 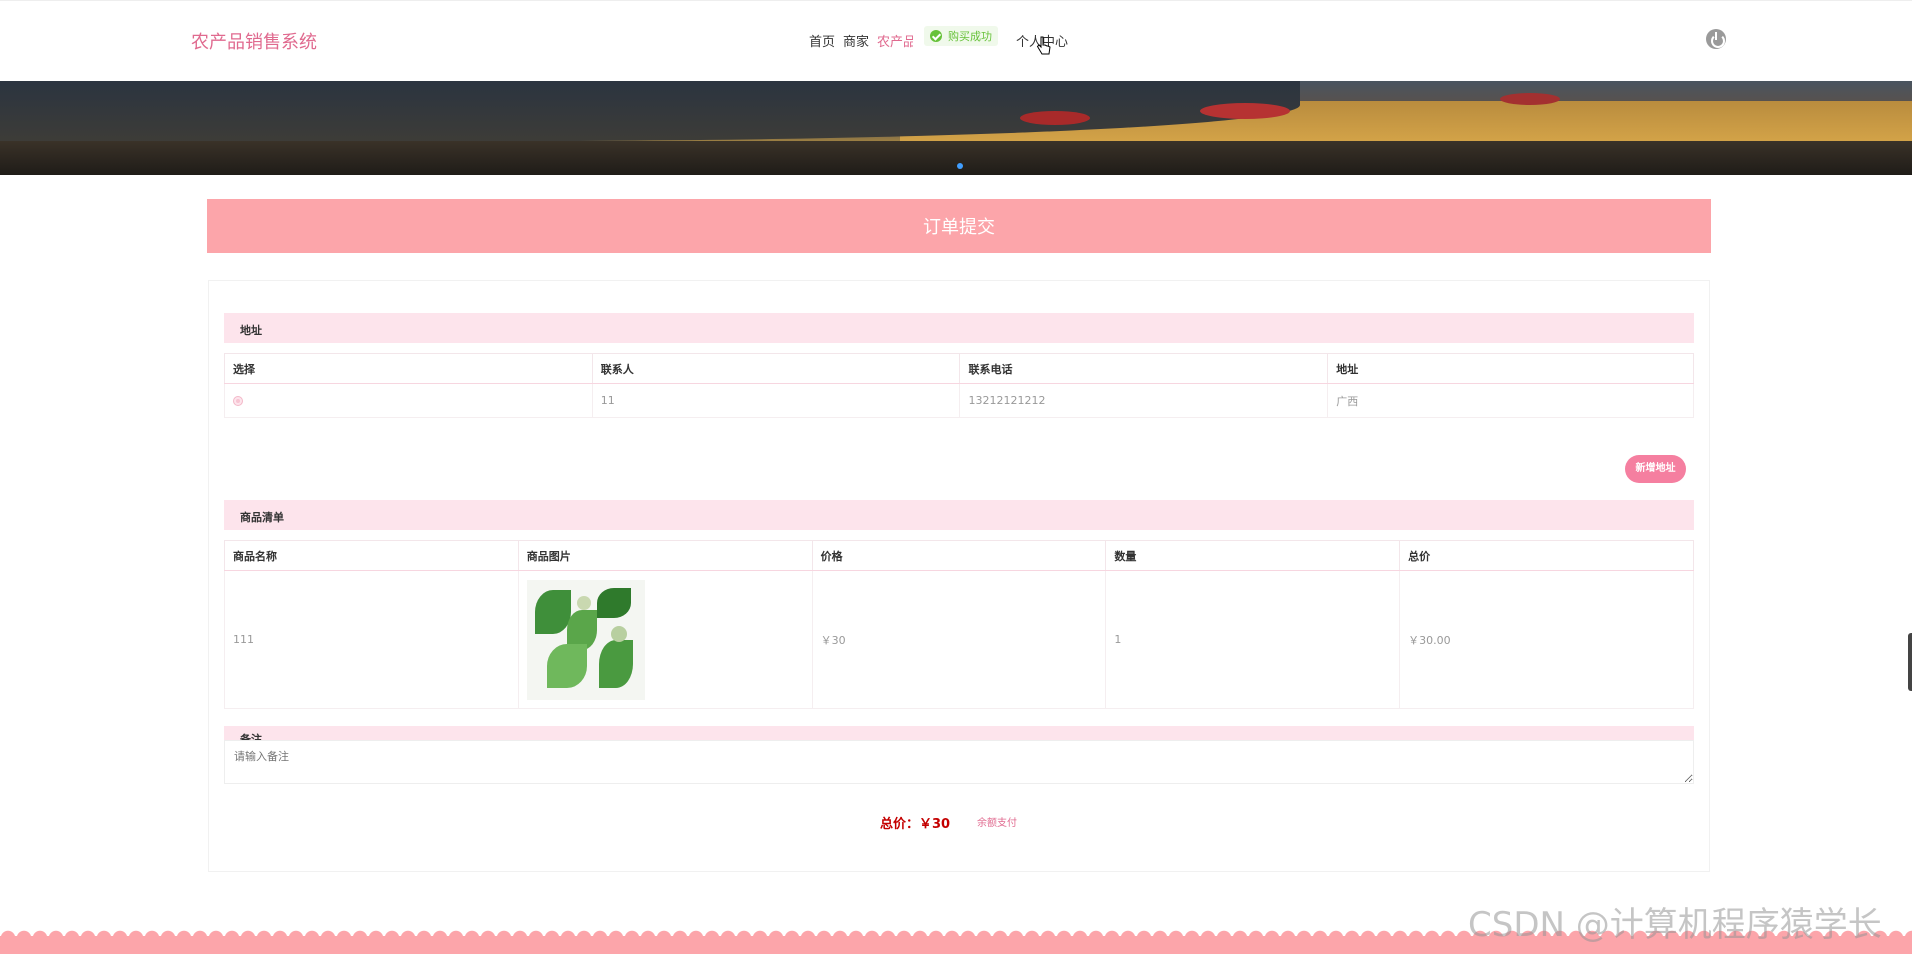 What do you see at coordinates (1144, 400) in the screenshot?
I see `phone-cell: 13212121212` at bounding box center [1144, 400].